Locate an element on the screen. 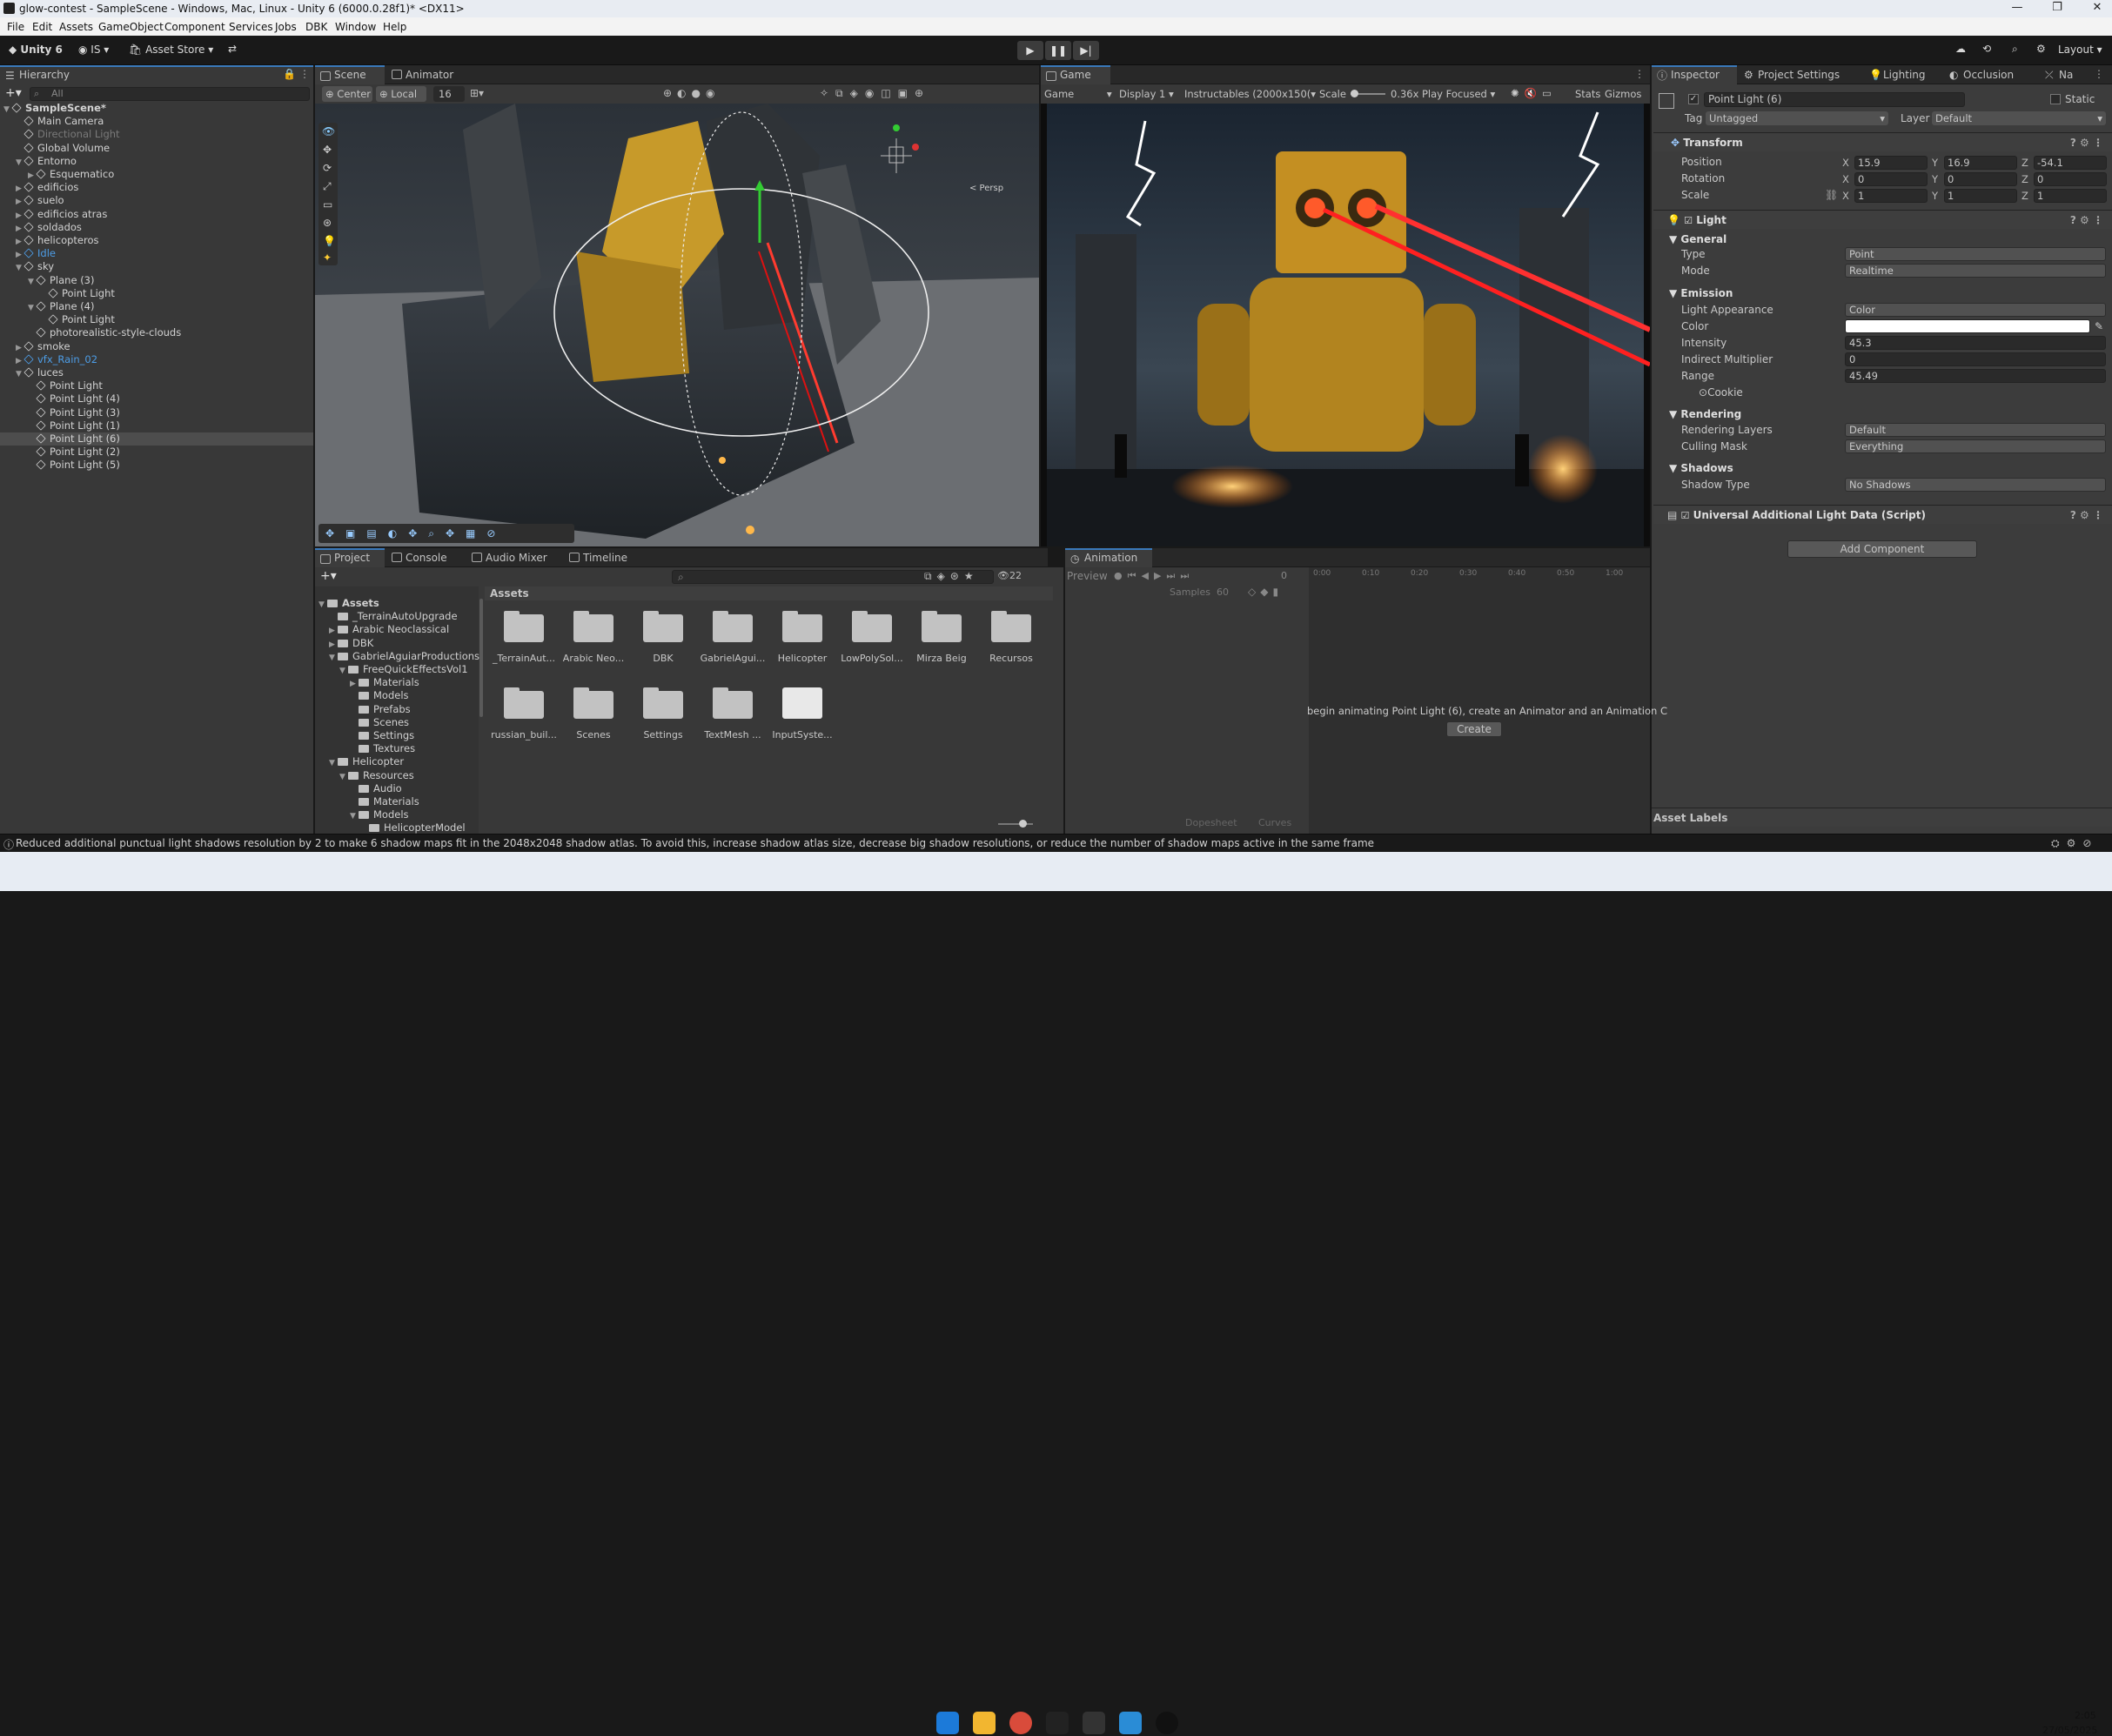 Image resolution: width=2112 pixels, height=1736 pixels. indirect-field: 0 is located at coordinates (1975, 359).